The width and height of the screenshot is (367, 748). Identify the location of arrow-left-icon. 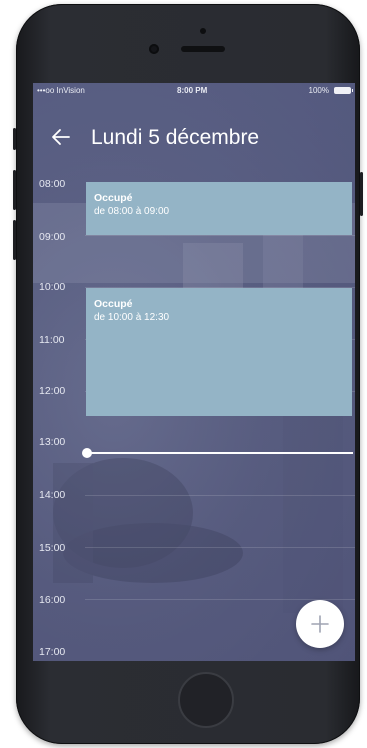
(61, 137).